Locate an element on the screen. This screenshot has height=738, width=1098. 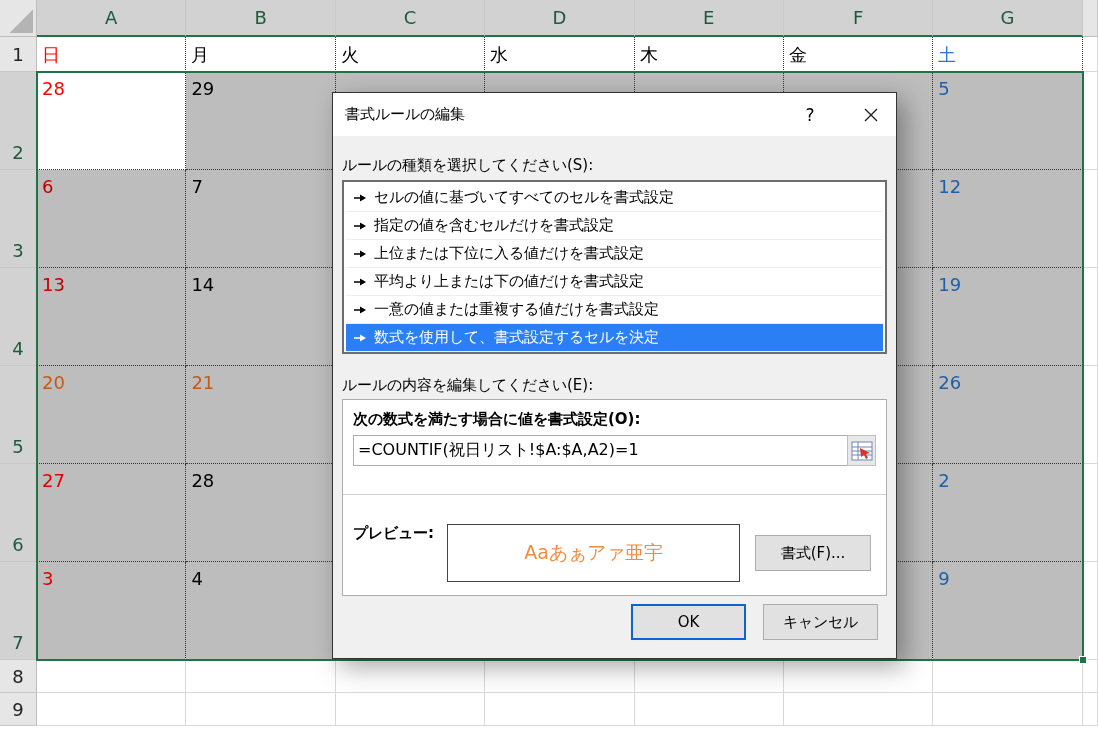
column-header: E is located at coordinates (709, 18).